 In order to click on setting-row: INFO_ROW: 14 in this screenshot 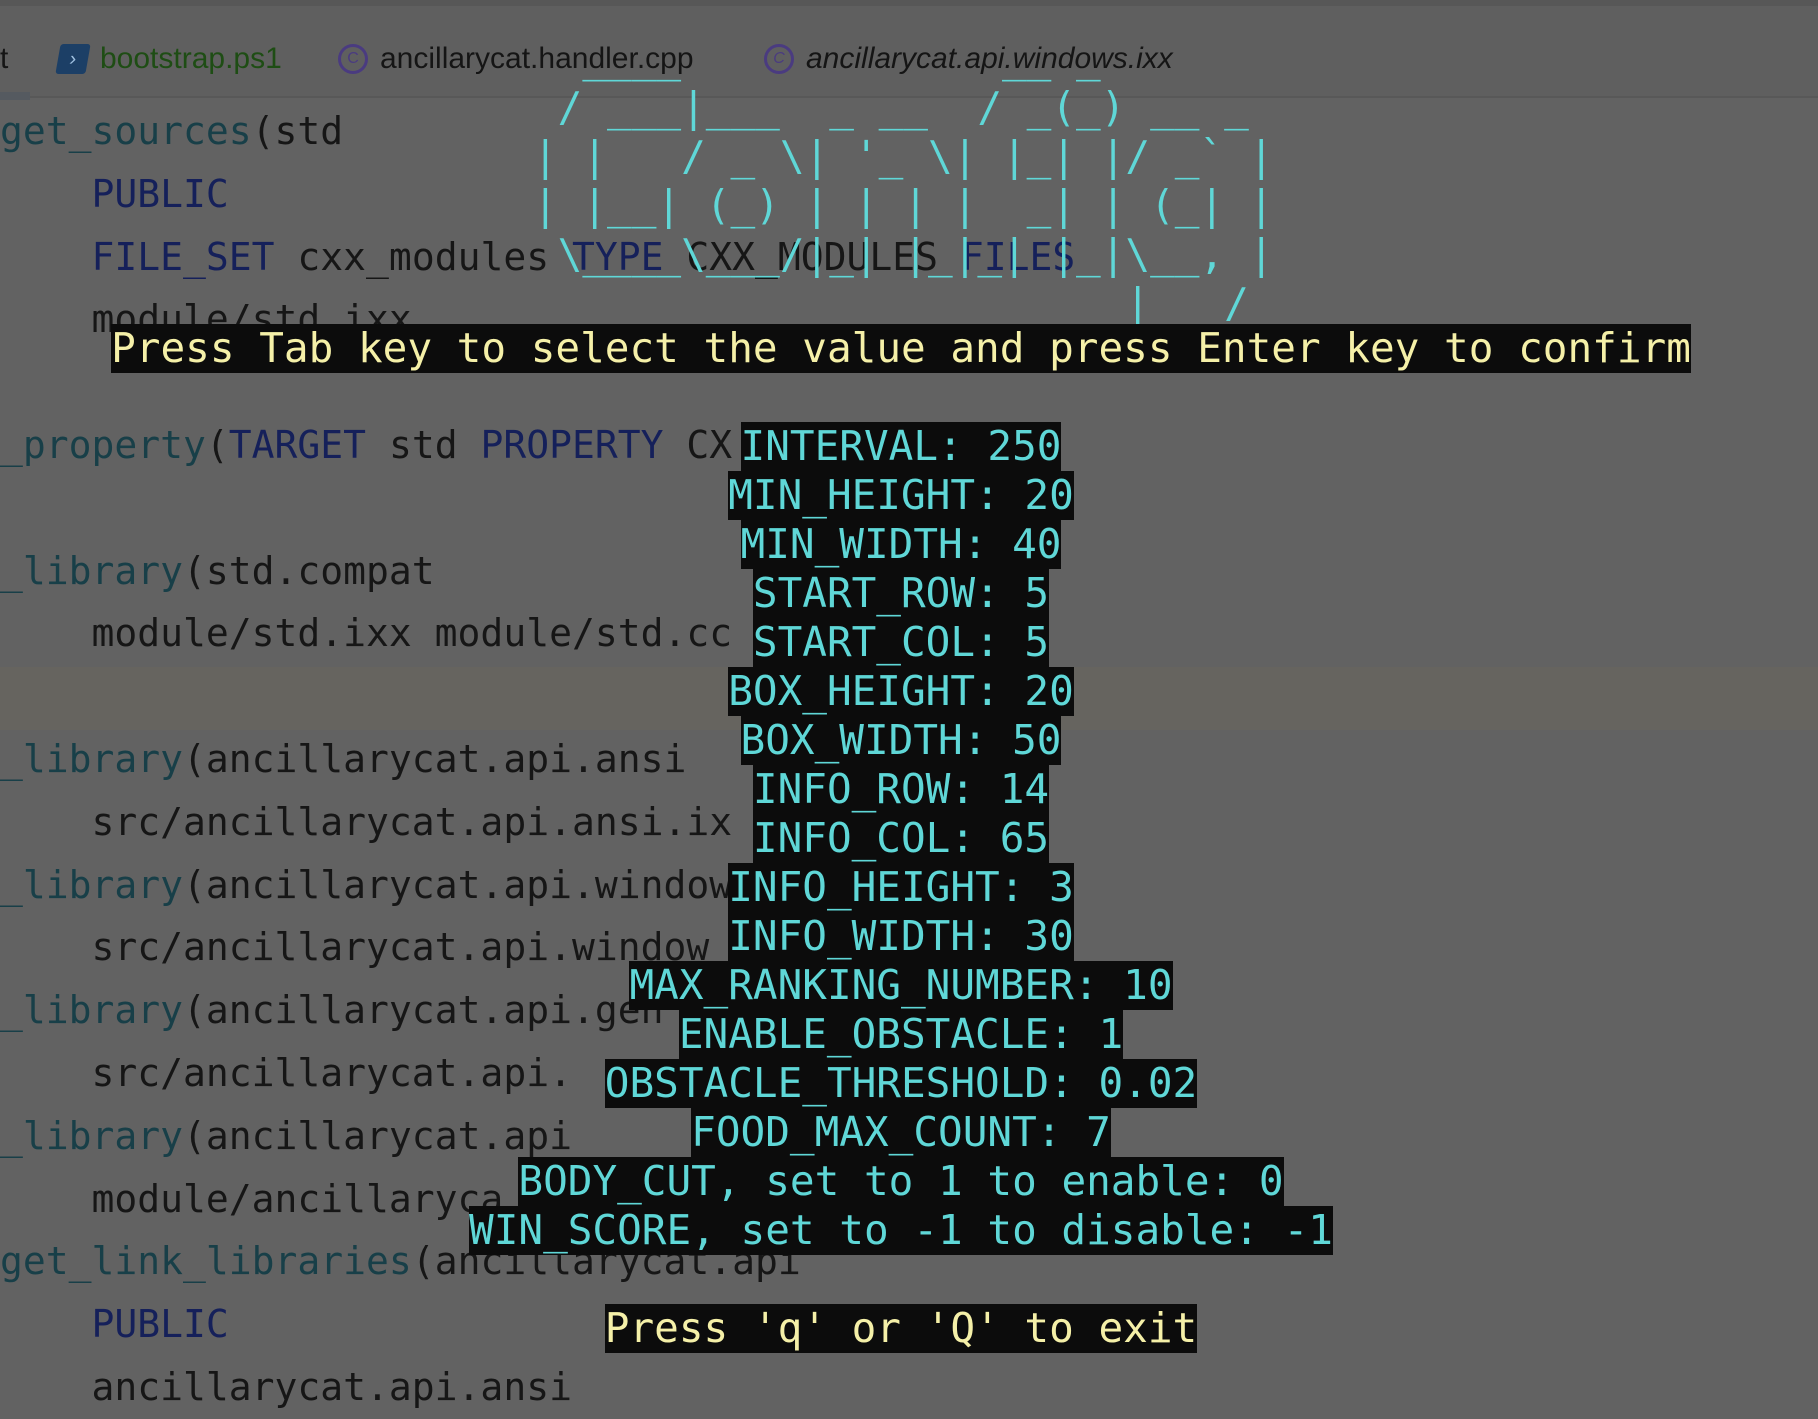, I will do `click(901, 789)`.